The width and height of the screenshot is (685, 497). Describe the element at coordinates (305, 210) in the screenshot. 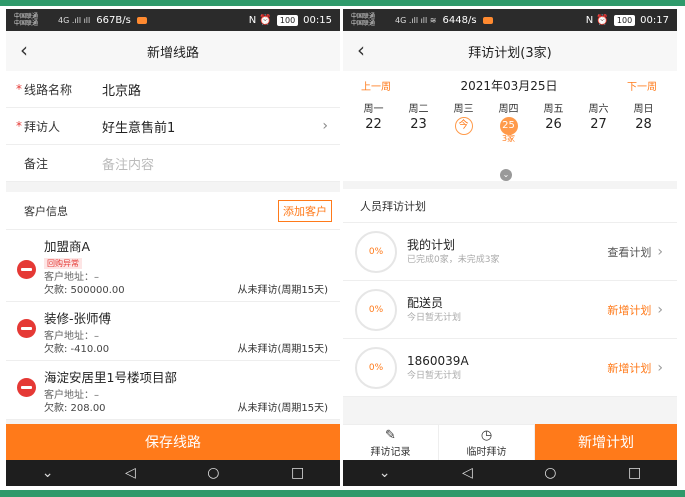

I see `add-customer-button: 添加客户` at that location.